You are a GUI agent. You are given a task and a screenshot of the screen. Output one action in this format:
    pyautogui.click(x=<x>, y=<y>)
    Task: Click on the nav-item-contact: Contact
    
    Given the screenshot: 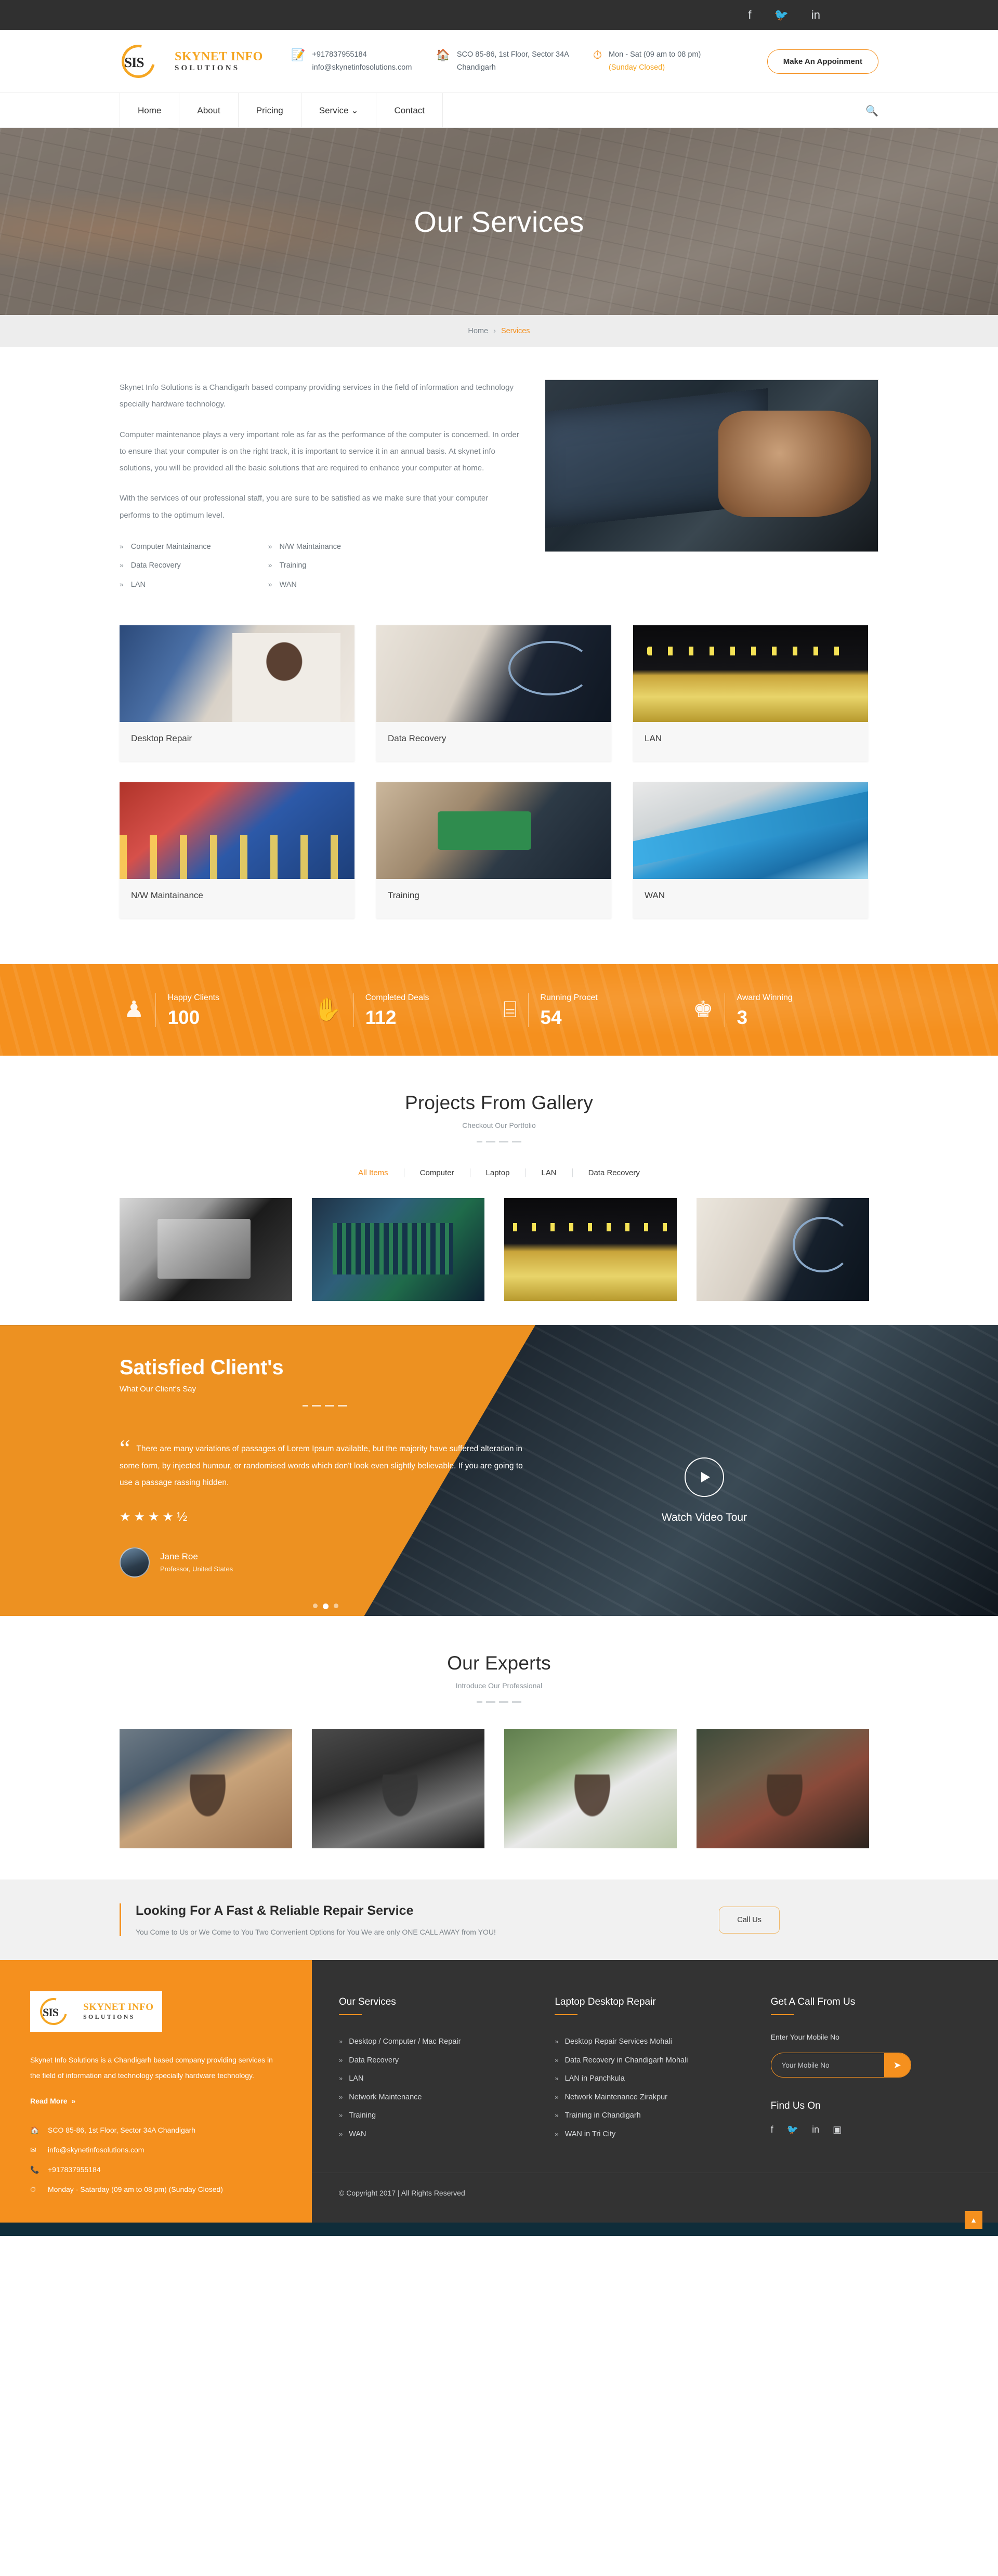 What is the action you would take?
    pyautogui.click(x=409, y=110)
    